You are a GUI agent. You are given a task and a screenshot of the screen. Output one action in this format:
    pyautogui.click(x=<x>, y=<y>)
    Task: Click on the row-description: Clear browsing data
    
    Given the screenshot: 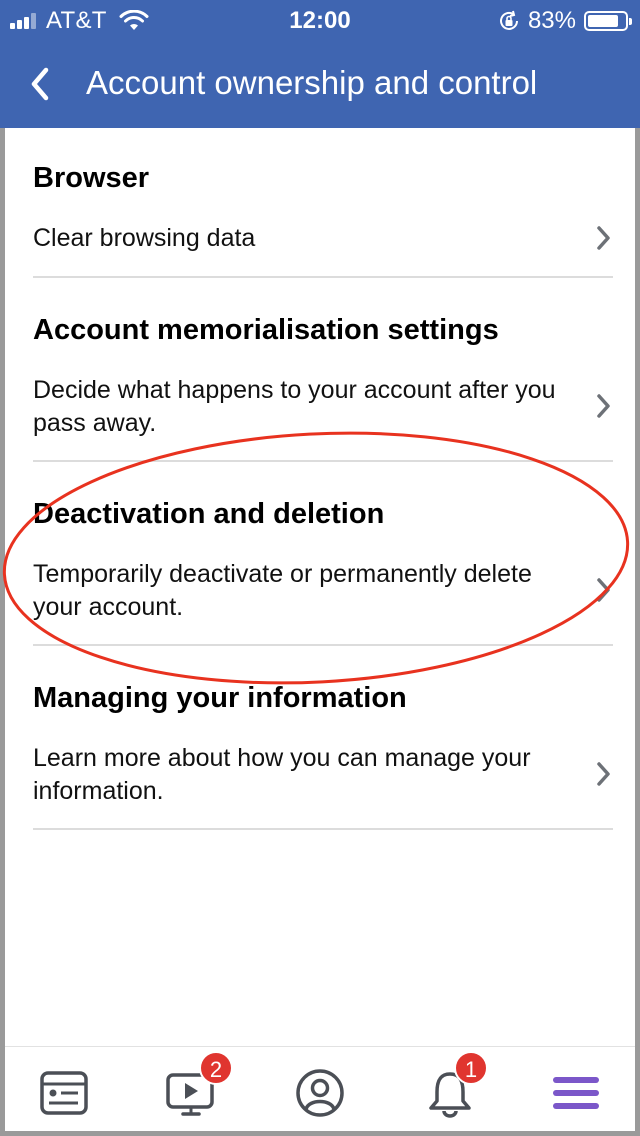 What is the action you would take?
    pyautogui.click(x=144, y=238)
    